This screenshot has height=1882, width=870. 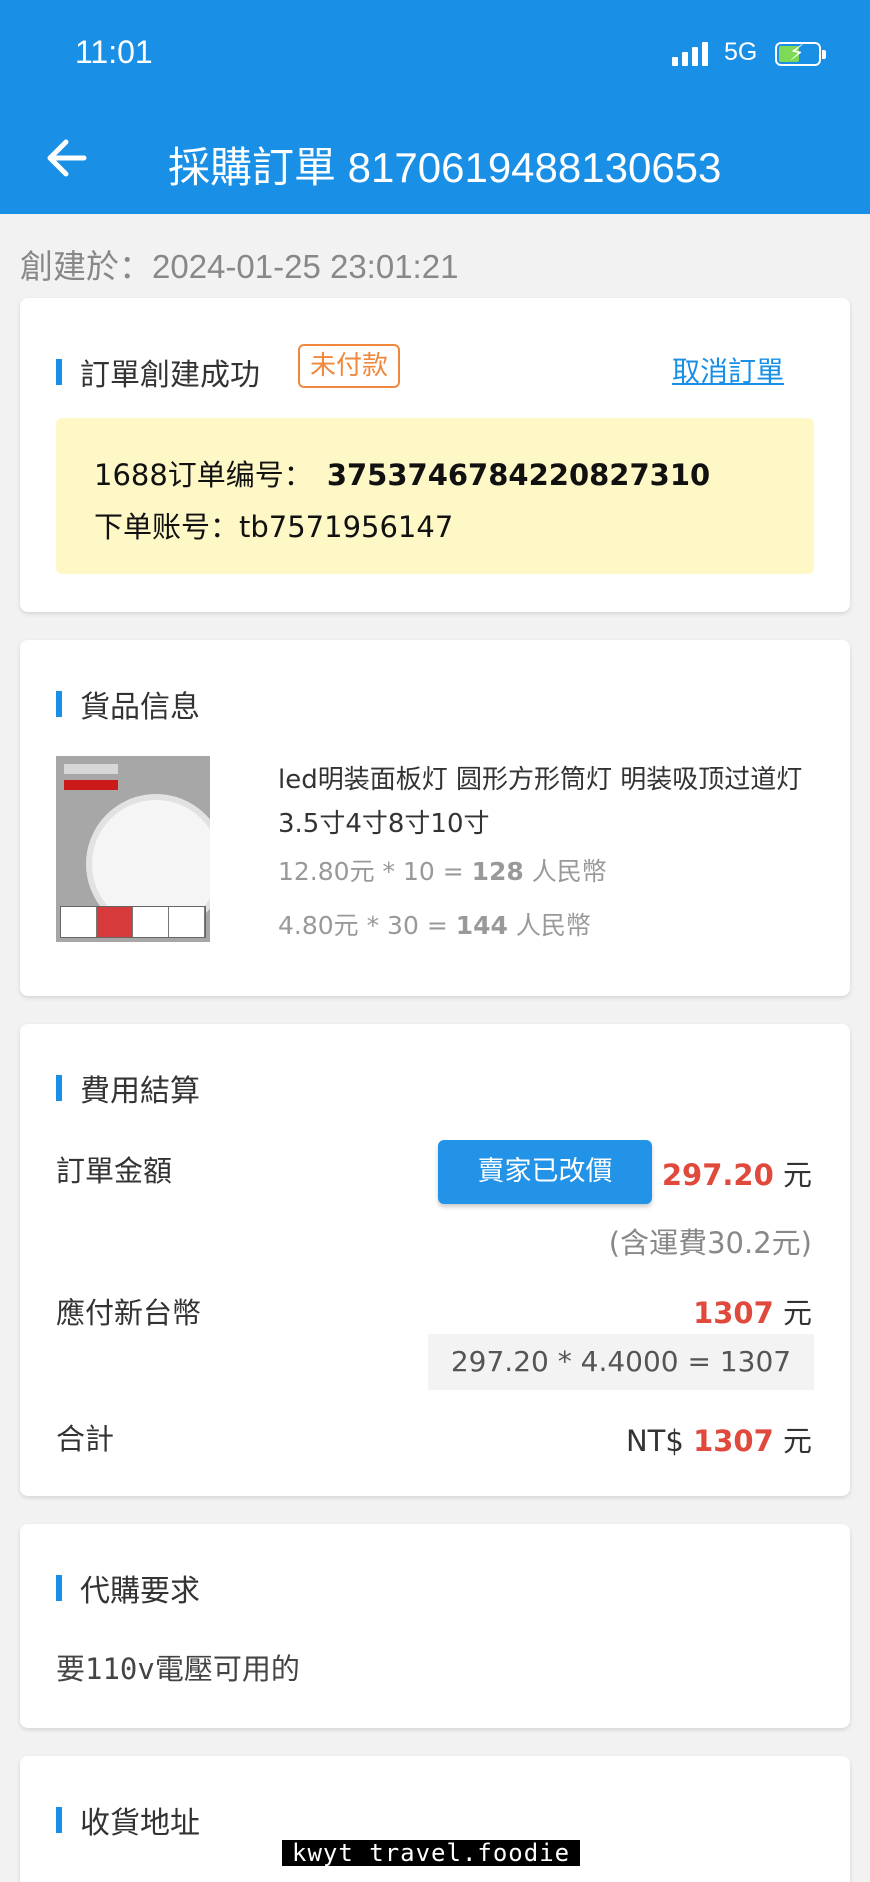 I want to click on section-header: 收貨地址, so click(x=128, y=1820).